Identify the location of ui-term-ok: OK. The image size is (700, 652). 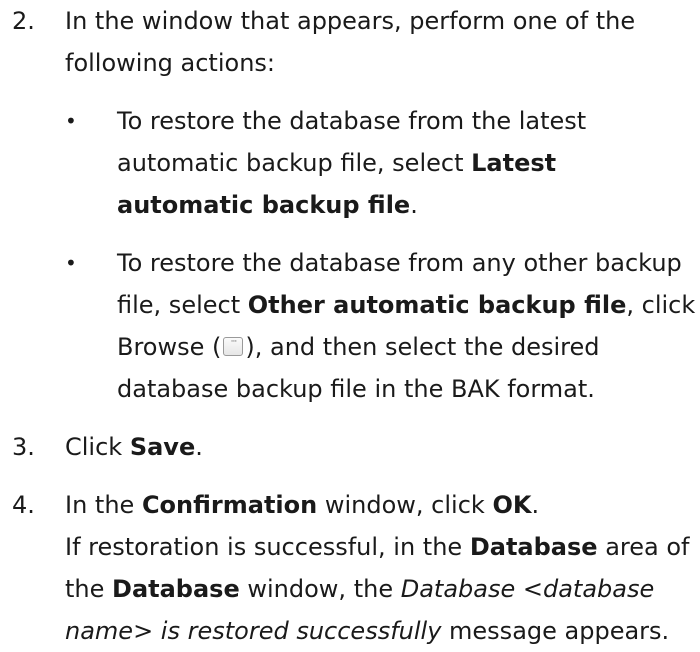
(512, 505).